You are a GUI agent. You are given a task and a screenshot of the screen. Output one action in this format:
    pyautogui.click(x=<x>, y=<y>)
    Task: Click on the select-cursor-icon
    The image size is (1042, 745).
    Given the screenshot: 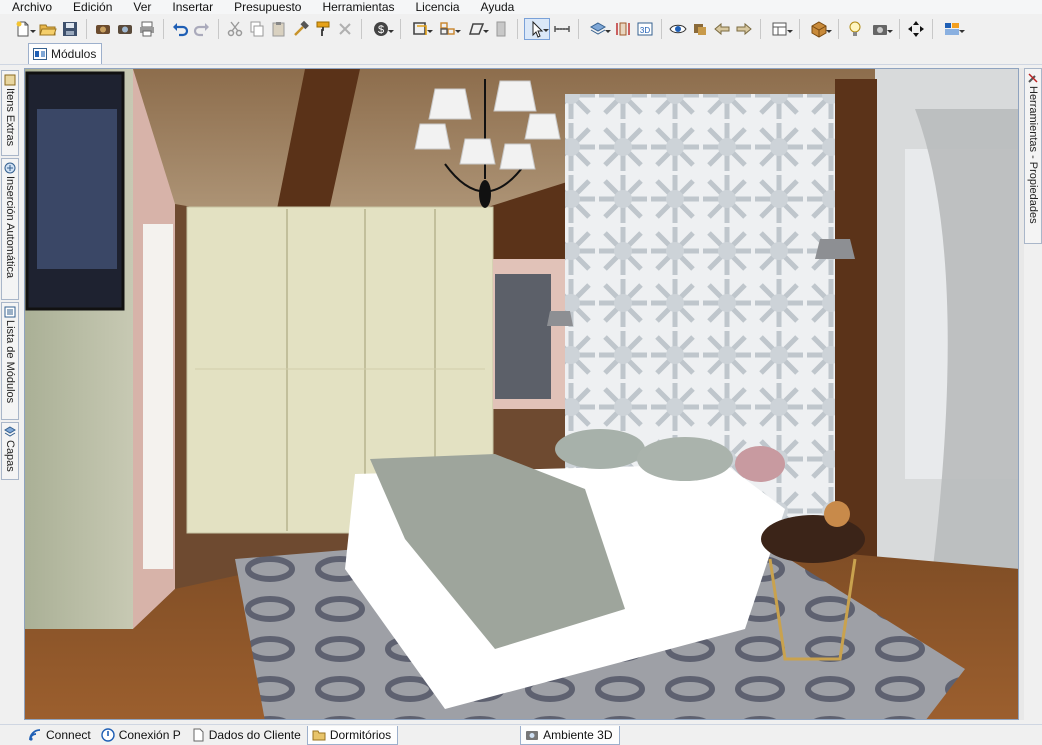 What is the action you would take?
    pyautogui.click(x=537, y=29)
    